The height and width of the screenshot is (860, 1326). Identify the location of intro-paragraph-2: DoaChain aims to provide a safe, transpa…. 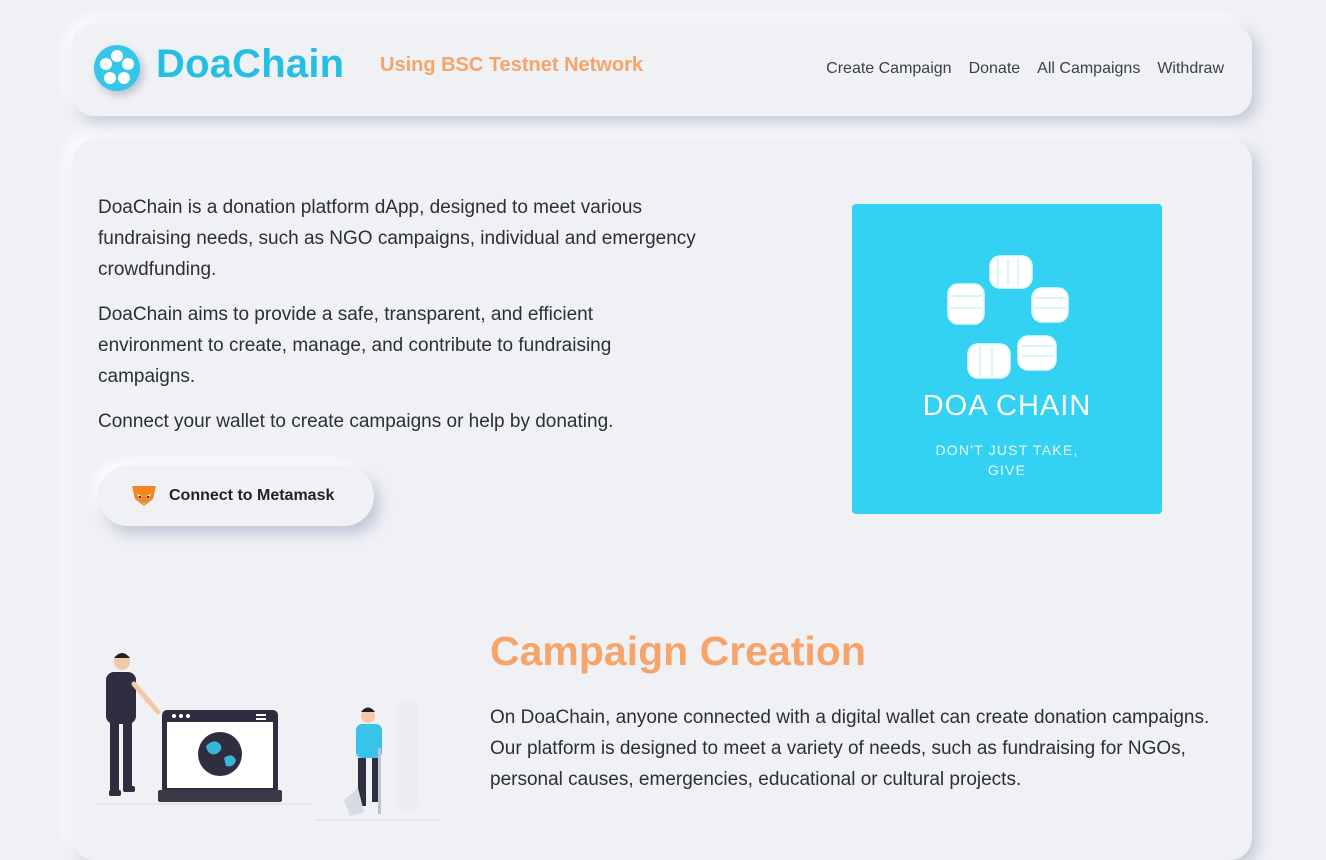
(355, 345).